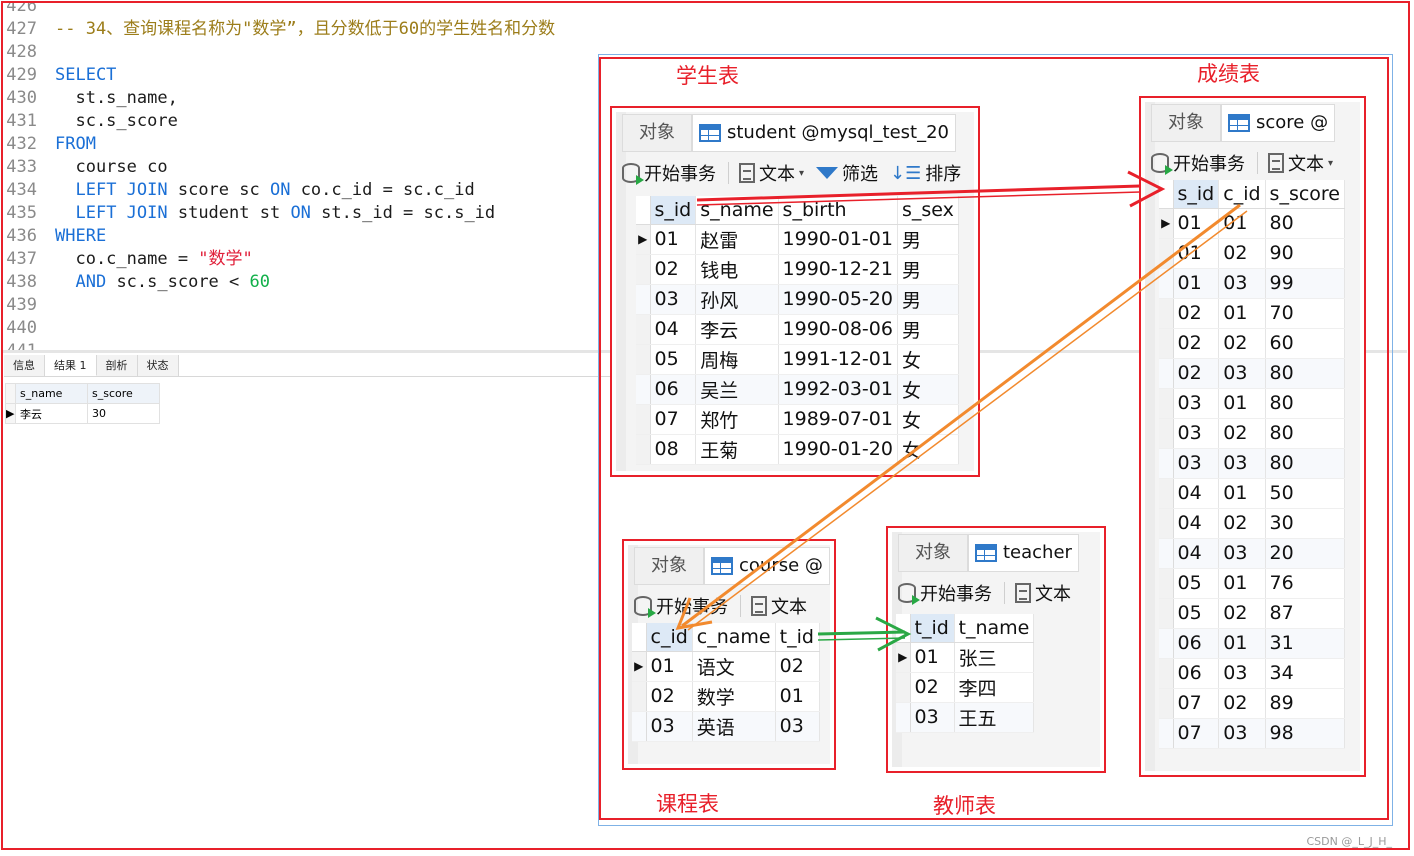 This screenshot has height=856, width=1414. I want to click on student-table-tab: student @mysql_test_20, so click(824, 133).